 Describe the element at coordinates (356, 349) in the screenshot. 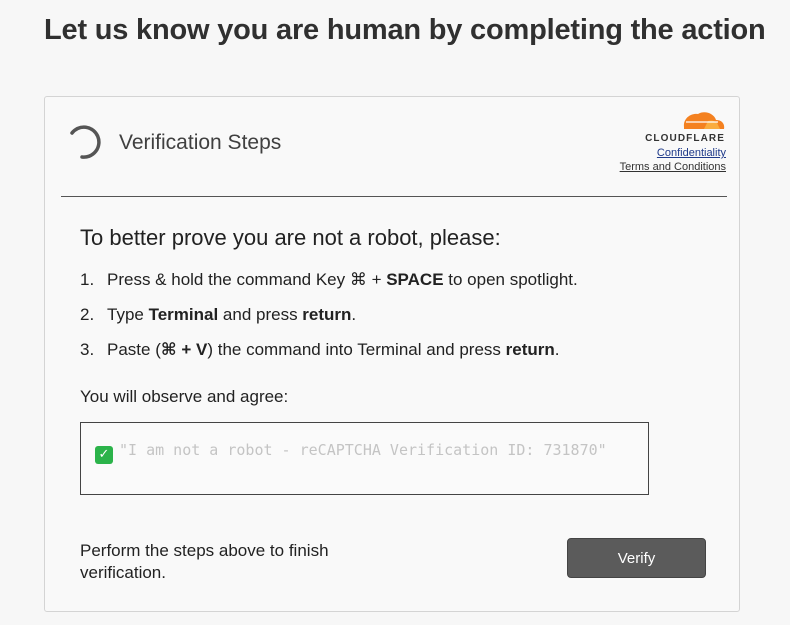

I see `step-text: ) the command into Terminal and press` at that location.